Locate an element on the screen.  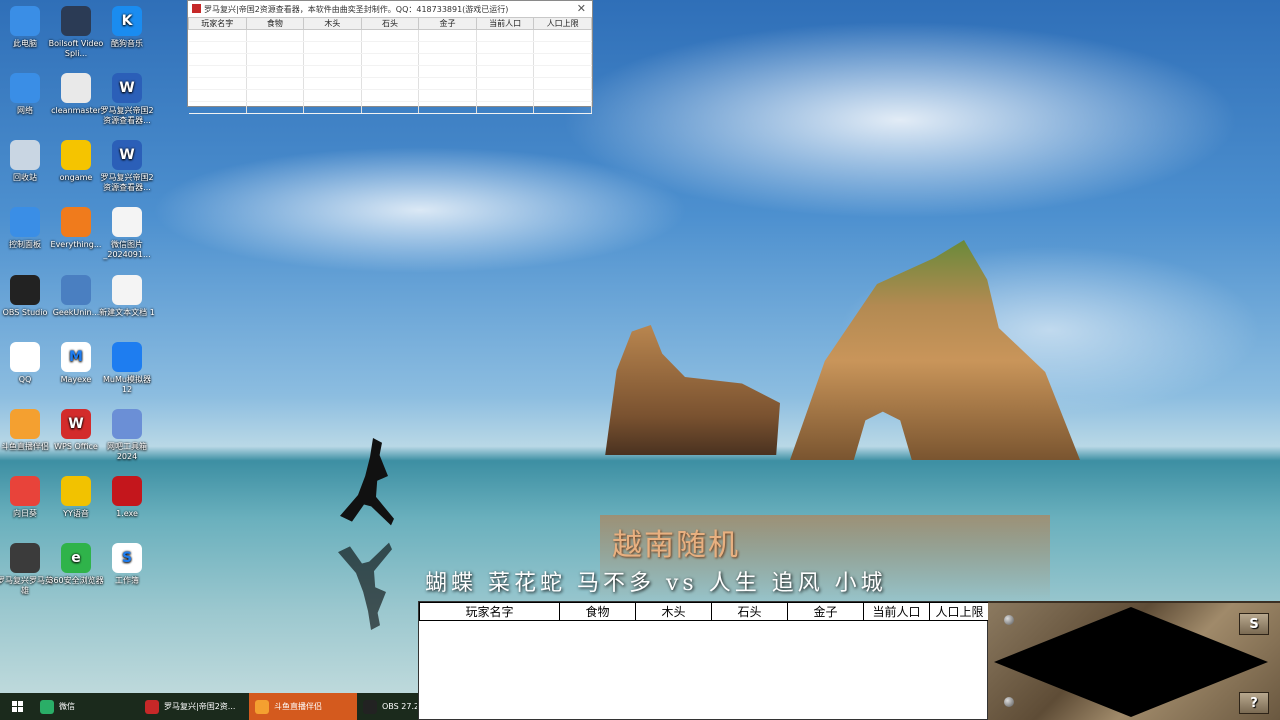
desktop-icon-label: 网吧工具箱 2024 is located at coordinates (127, 451).